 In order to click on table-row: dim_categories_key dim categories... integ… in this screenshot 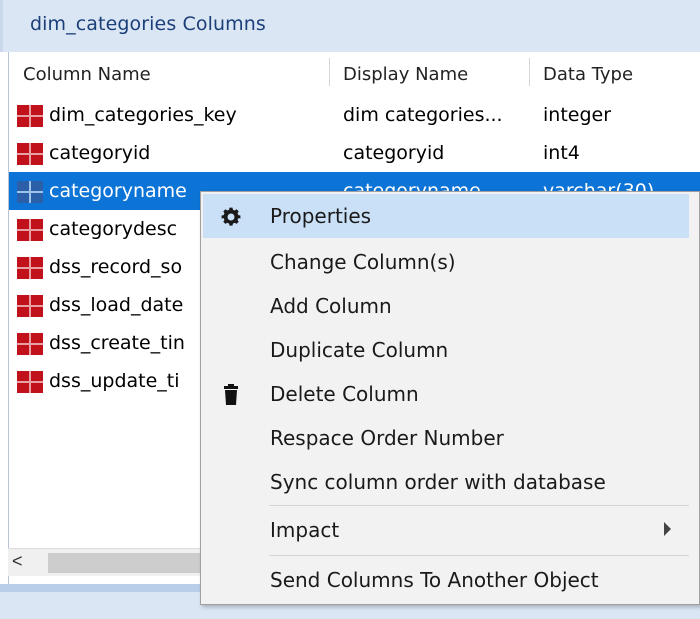, I will do `click(354, 115)`.